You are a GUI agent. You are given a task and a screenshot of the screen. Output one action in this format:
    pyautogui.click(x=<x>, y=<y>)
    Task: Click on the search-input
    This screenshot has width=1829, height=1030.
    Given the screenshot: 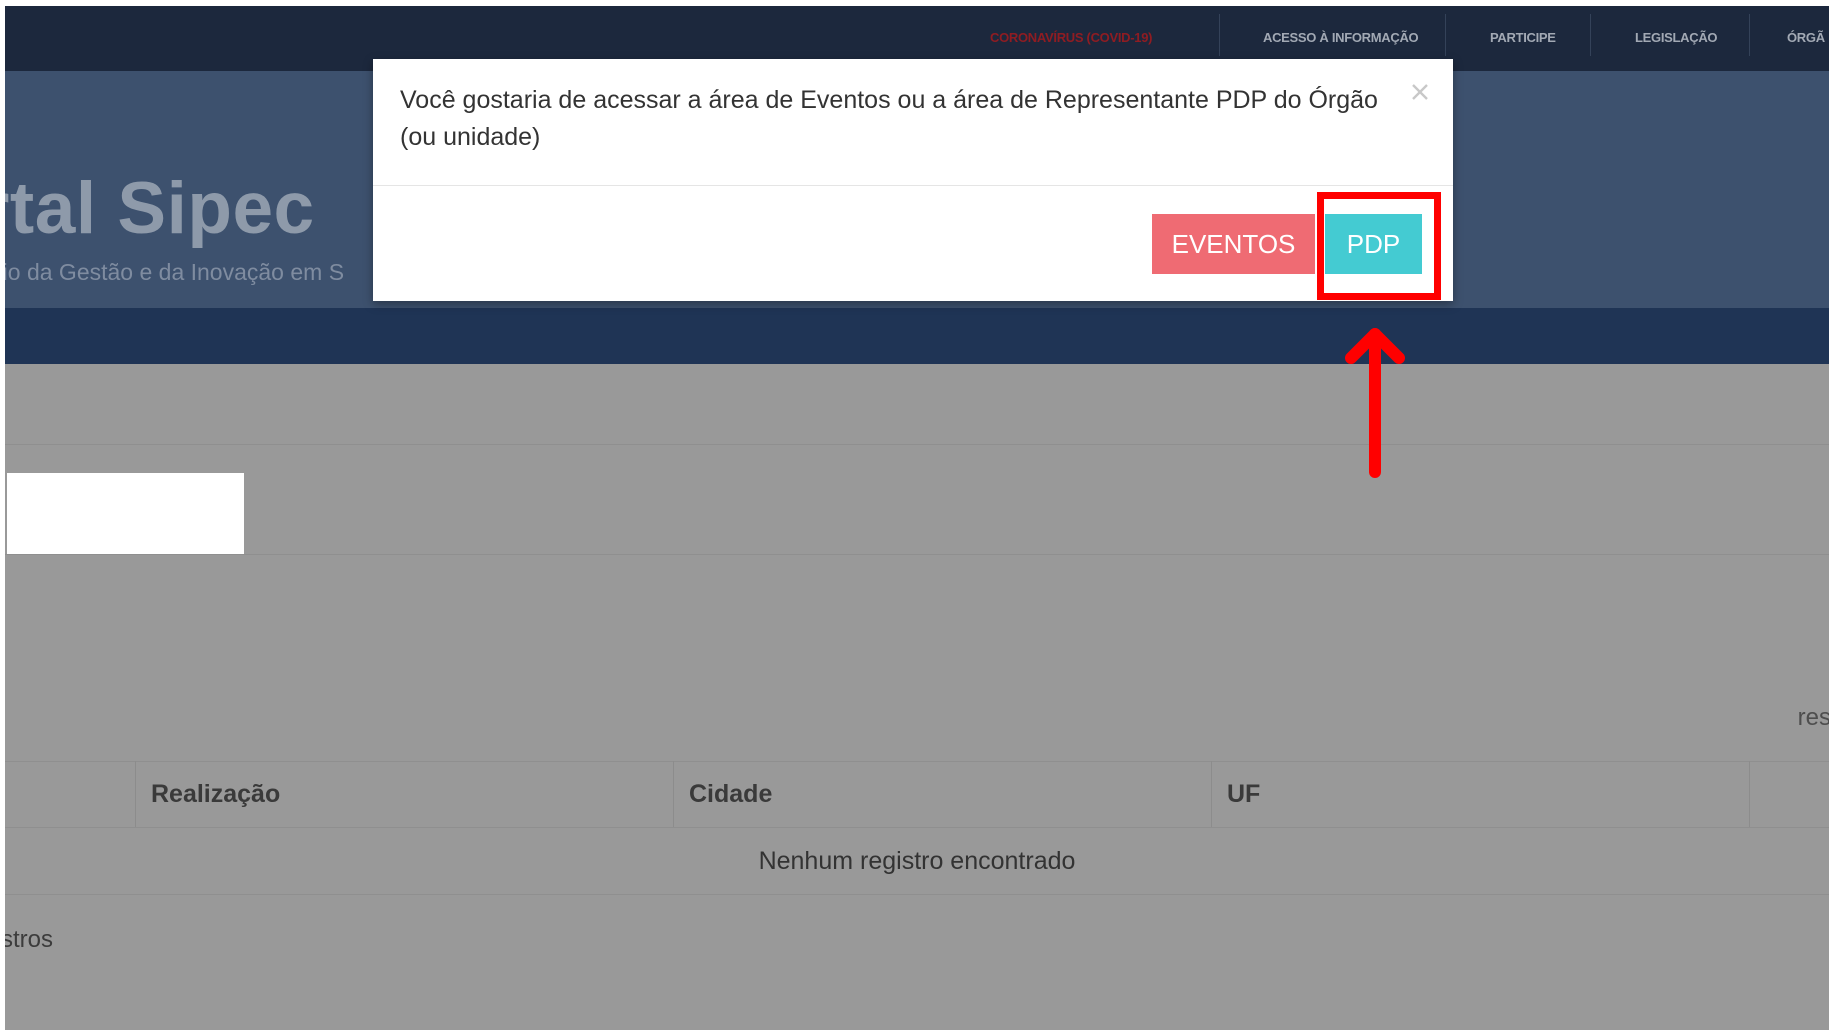 What is the action you would take?
    pyautogui.click(x=125, y=514)
    